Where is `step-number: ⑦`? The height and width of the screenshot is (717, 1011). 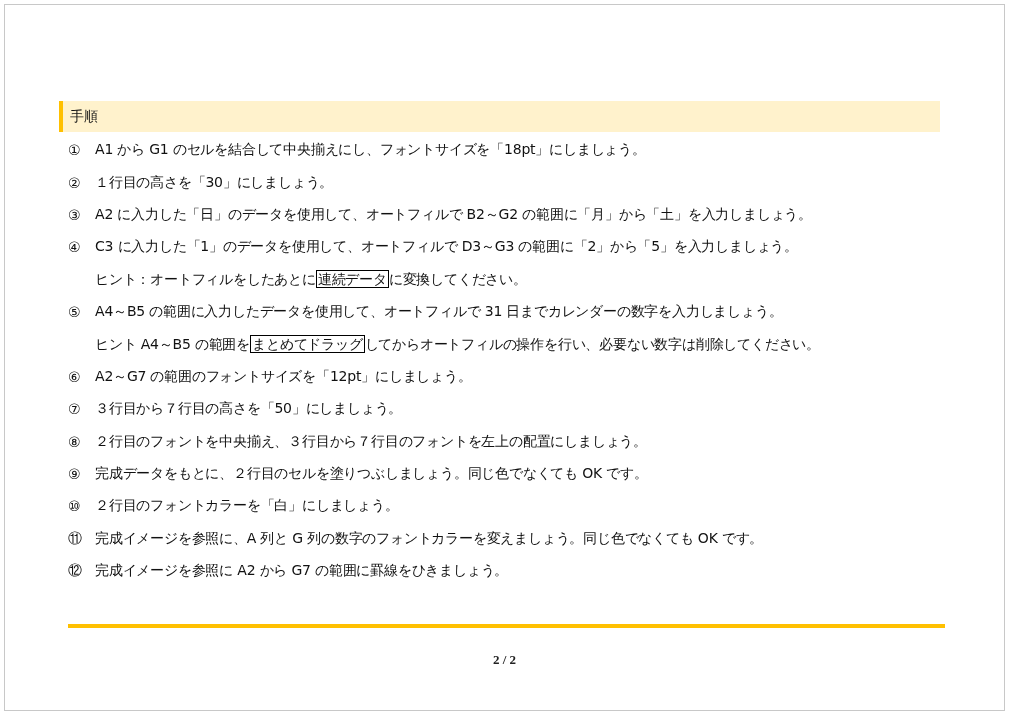 step-number: ⑦ is located at coordinates (75, 409).